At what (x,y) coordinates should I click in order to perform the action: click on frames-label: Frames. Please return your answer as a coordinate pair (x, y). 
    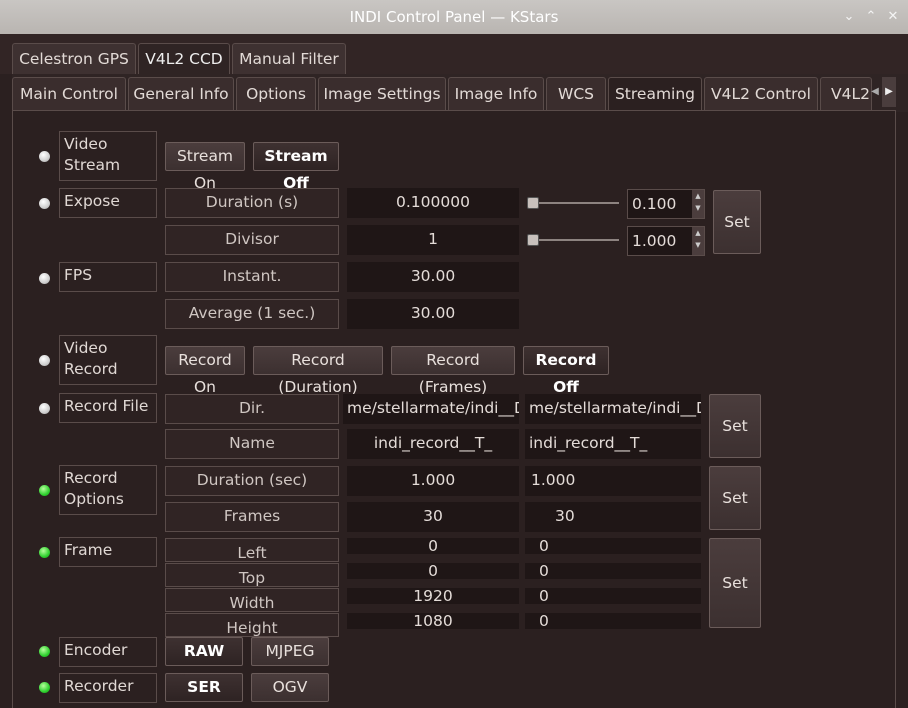
    Looking at the image, I should click on (252, 517).